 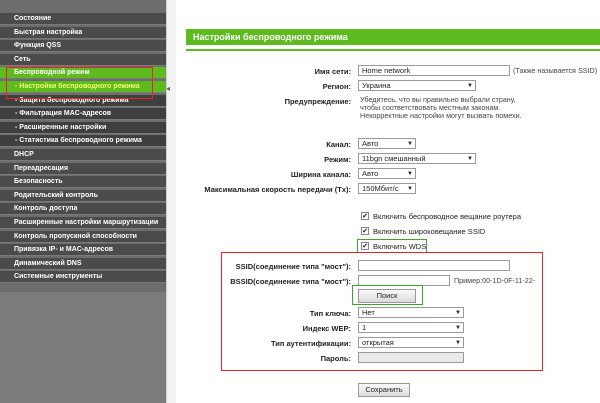 I want to click on wds-checkbox-label: Включить WDS, so click(x=400, y=246).